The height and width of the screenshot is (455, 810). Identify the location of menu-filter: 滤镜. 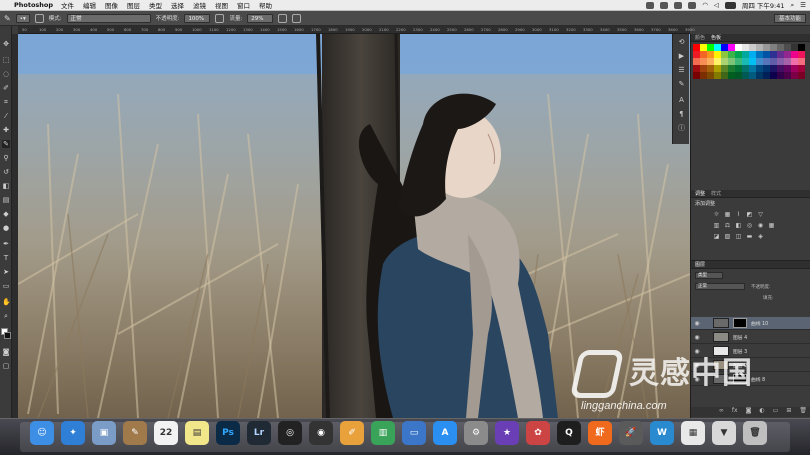
(199, 5).